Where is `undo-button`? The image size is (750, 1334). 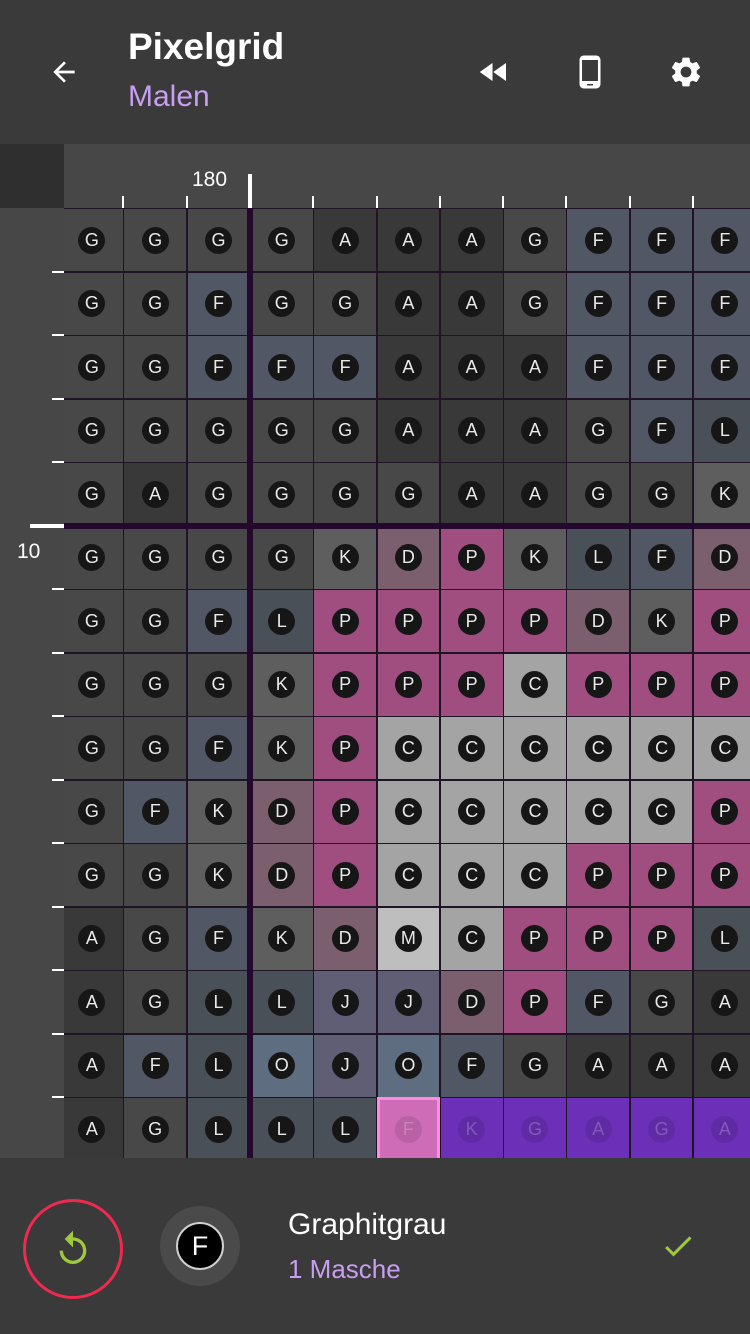 undo-button is located at coordinates (73, 1249).